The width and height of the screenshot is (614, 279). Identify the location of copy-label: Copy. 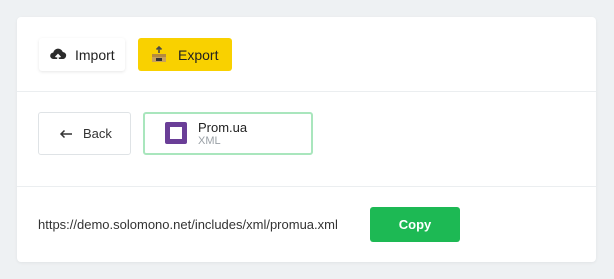
(415, 224).